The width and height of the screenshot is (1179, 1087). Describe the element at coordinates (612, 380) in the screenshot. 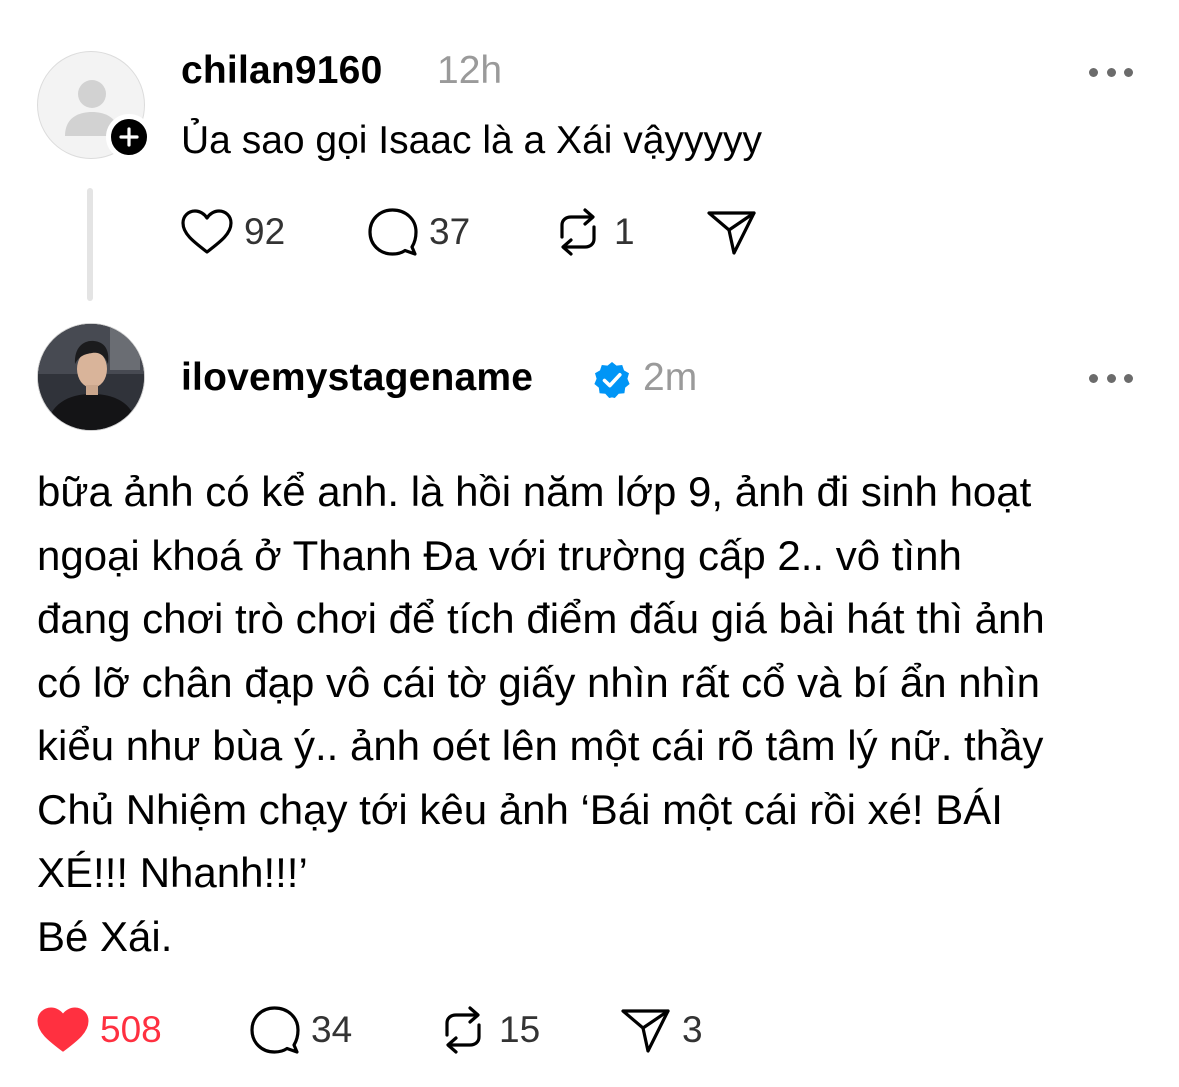

I see `verified-badge-icon` at that location.